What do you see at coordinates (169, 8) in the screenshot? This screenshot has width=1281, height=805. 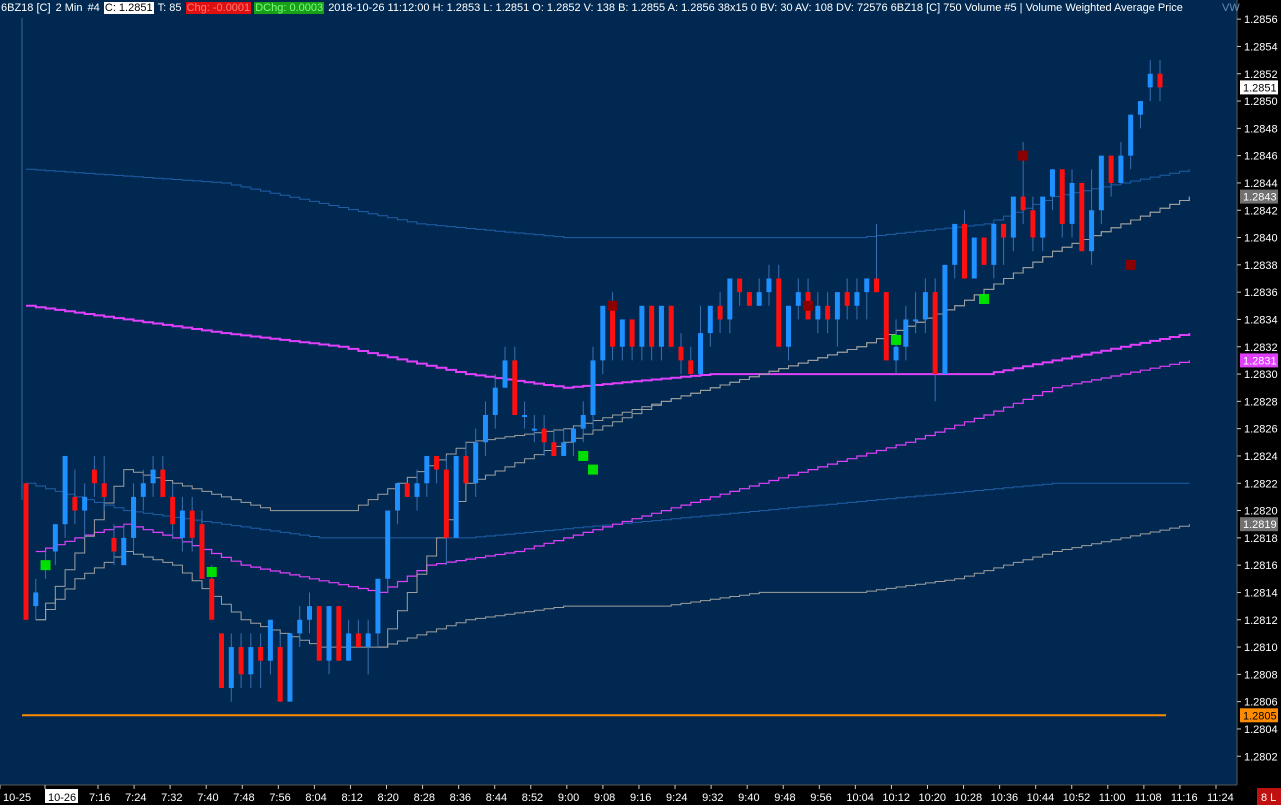 I see `tick-count: T: 85` at bounding box center [169, 8].